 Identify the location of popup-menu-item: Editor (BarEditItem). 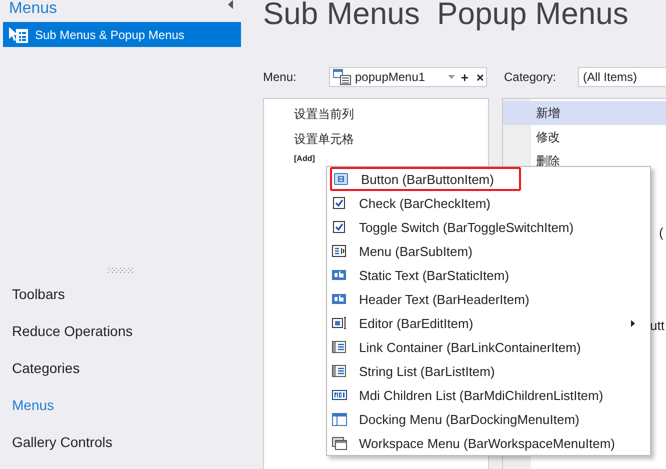
(488, 323).